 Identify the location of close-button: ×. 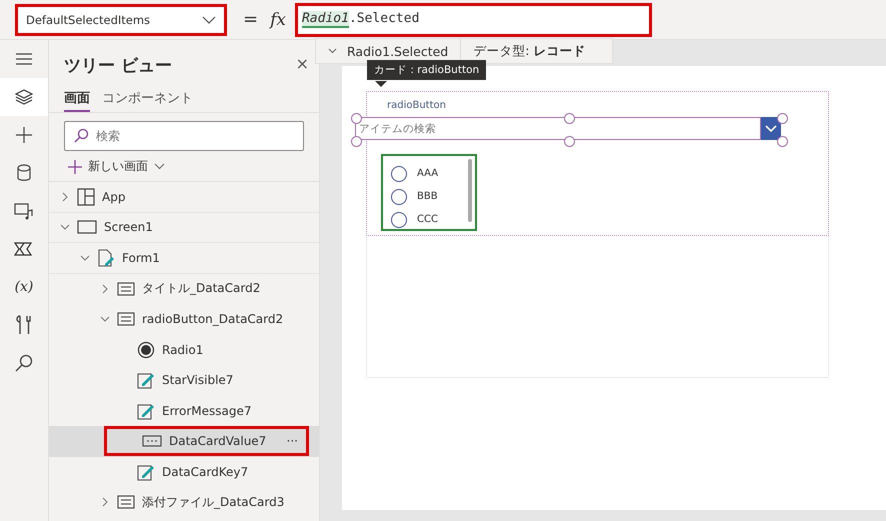
(302, 65).